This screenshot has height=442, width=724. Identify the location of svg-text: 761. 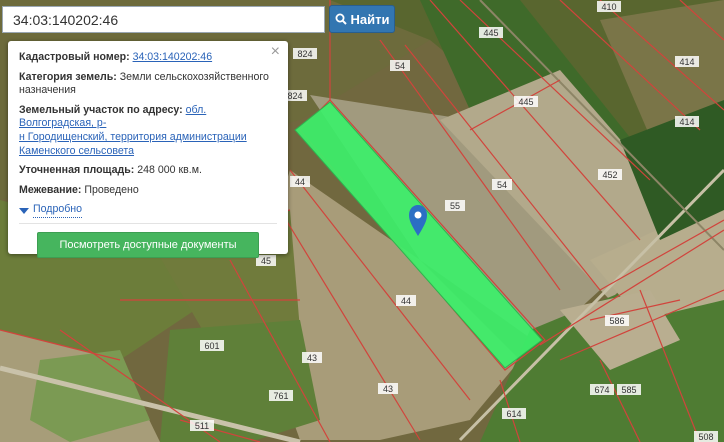
(280, 396).